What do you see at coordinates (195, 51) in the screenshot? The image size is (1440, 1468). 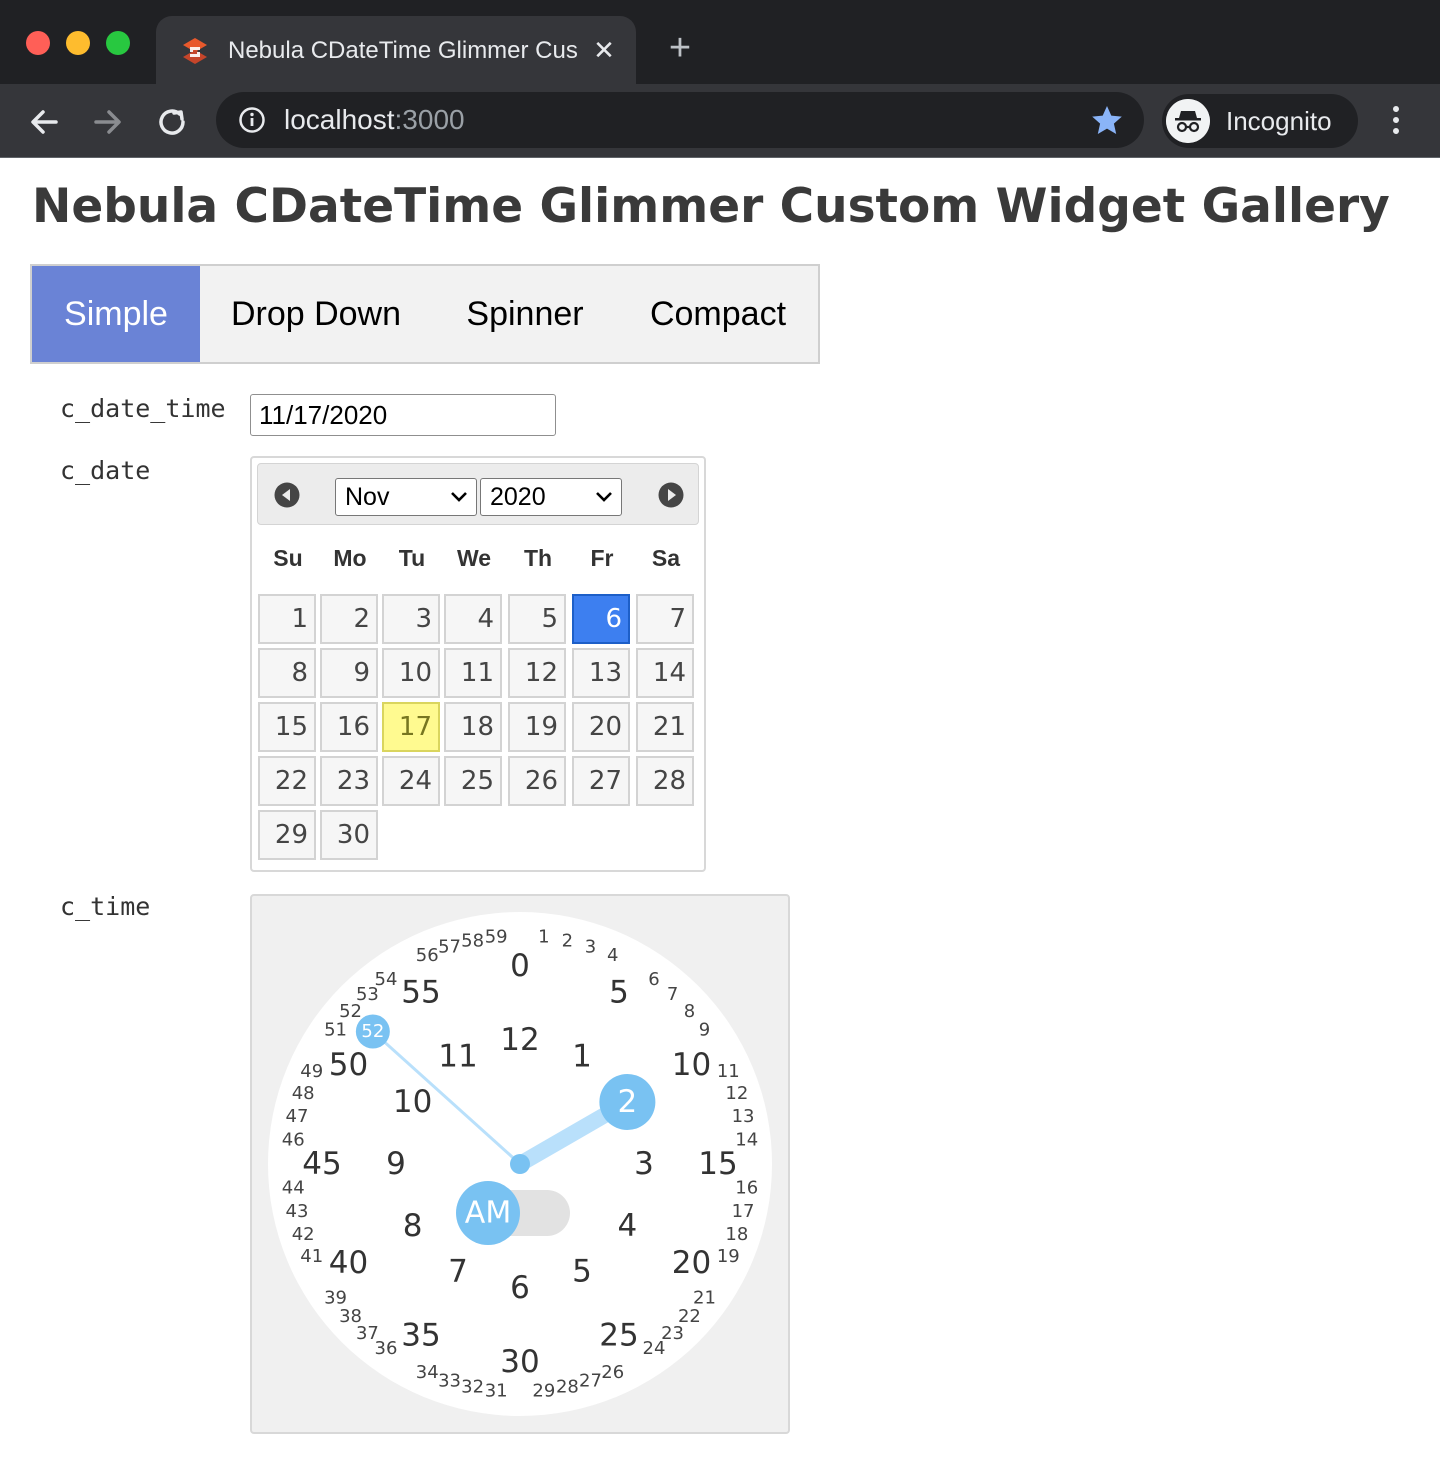 I see `svelte-favicon-icon` at bounding box center [195, 51].